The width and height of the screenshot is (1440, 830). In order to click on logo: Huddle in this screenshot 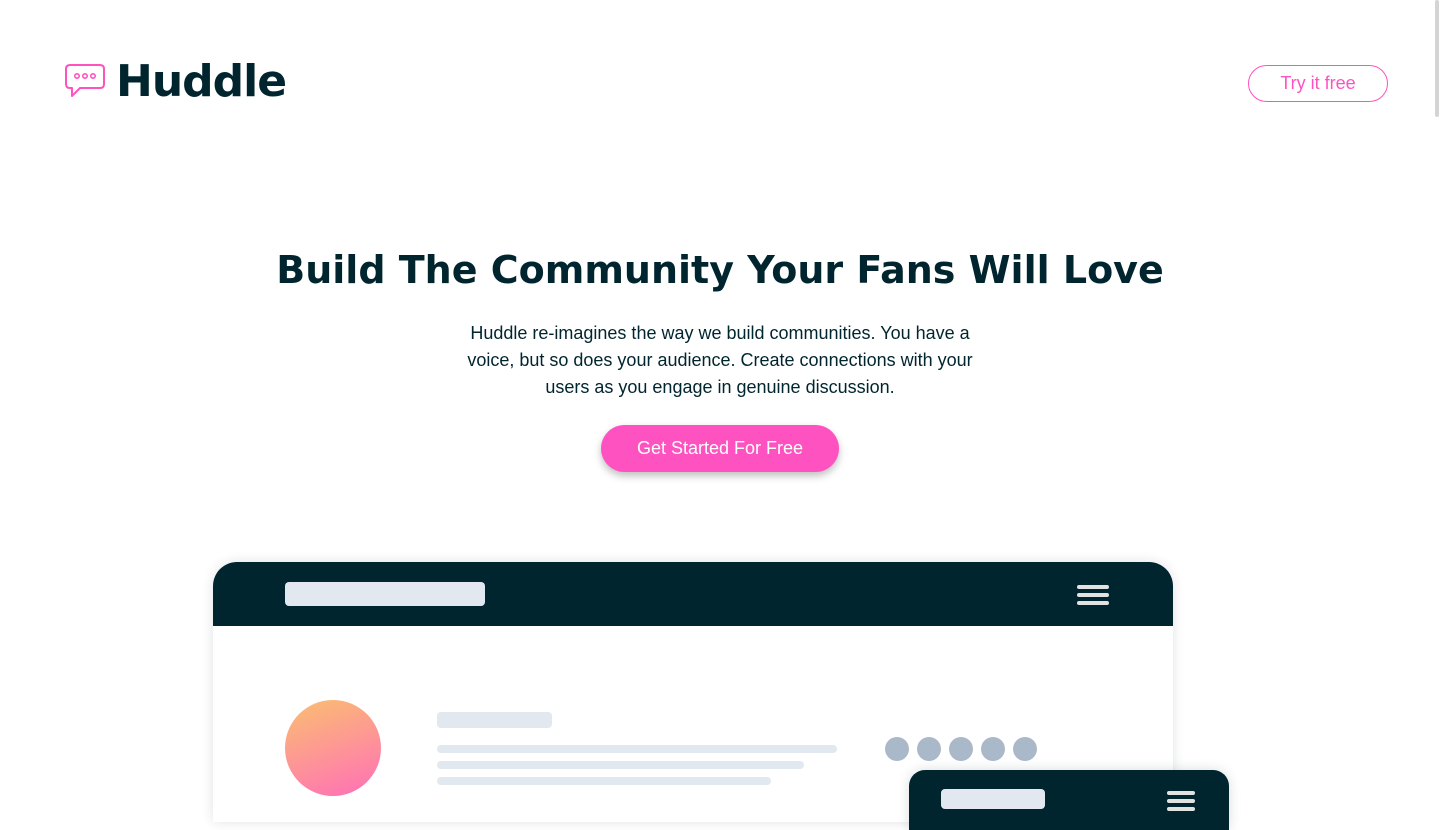, I will do `click(175, 81)`.